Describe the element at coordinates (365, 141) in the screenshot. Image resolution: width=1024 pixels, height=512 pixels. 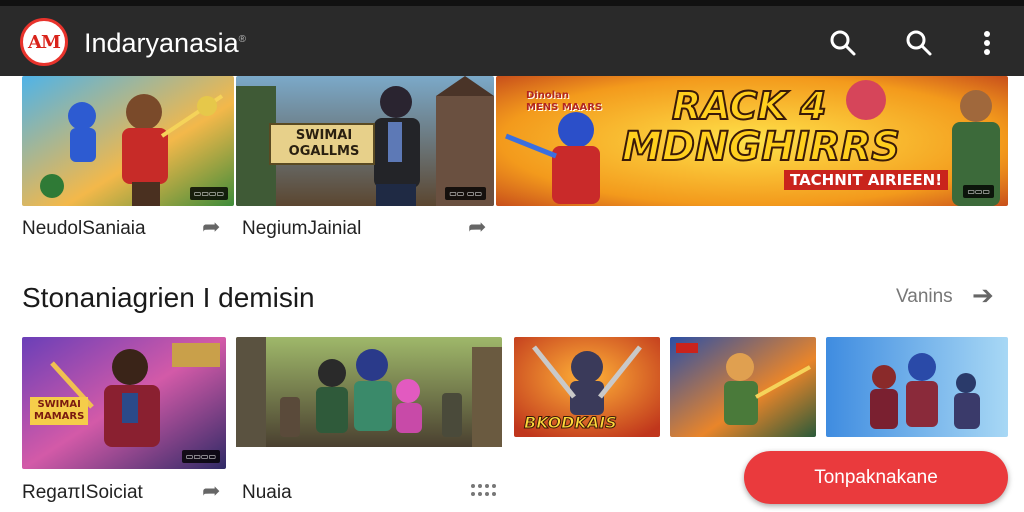
I see `video-thumbnail: SWIMAI OGALLMS ▭▭ ▭▭` at that location.